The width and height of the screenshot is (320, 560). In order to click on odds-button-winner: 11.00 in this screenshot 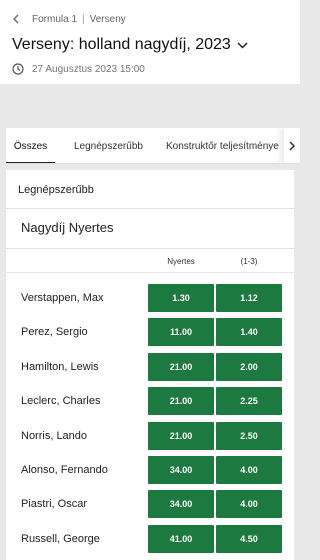, I will do `click(181, 332)`.